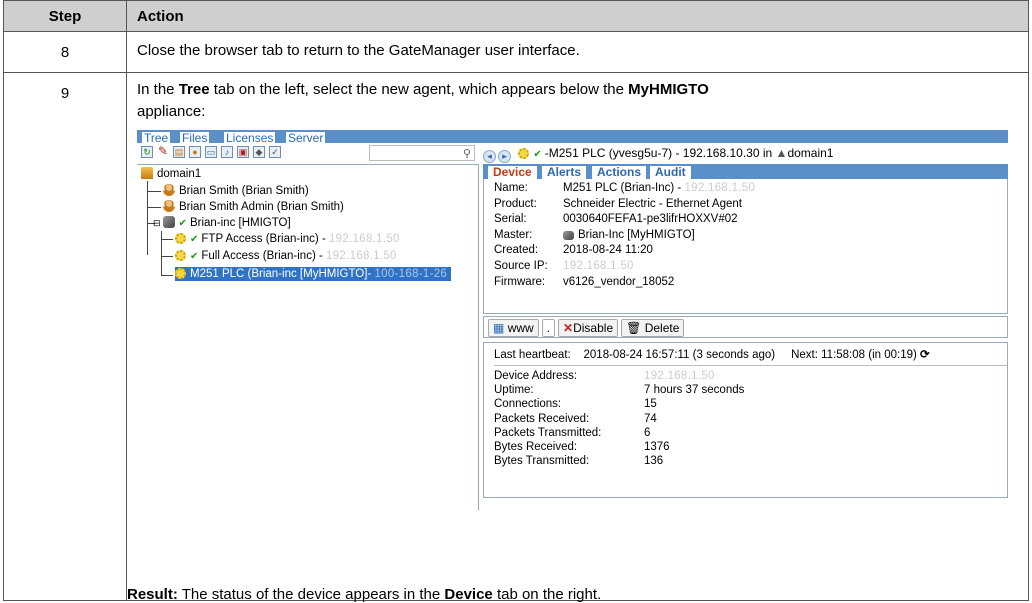  Describe the element at coordinates (65, 52) in the screenshot. I see `step-number: 8` at that location.